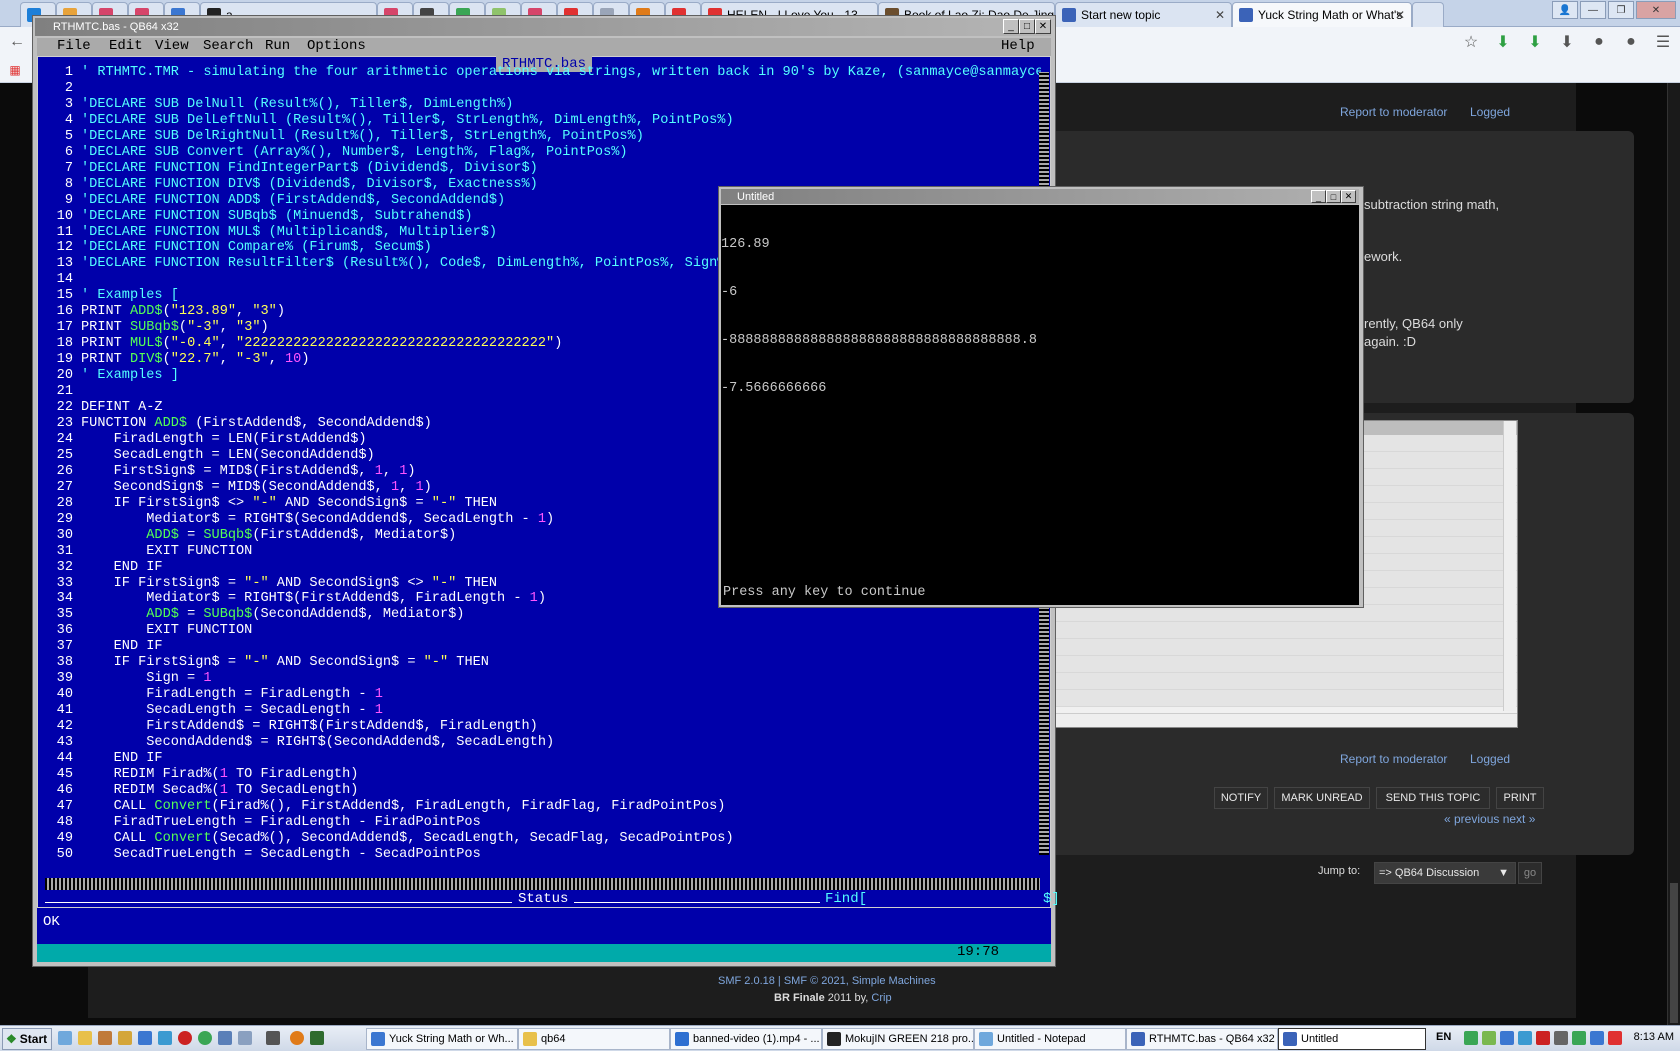 This screenshot has width=1680, height=1051. Describe the element at coordinates (1322, 14) in the screenshot. I see `browser-tab: Yuck String Math or What's ✕` at that location.